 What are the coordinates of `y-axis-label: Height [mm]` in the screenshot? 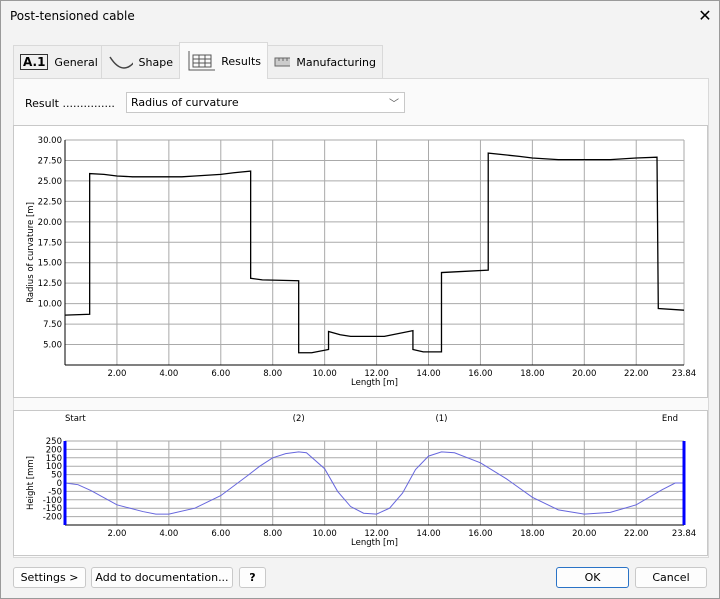 It's located at (31, 483).